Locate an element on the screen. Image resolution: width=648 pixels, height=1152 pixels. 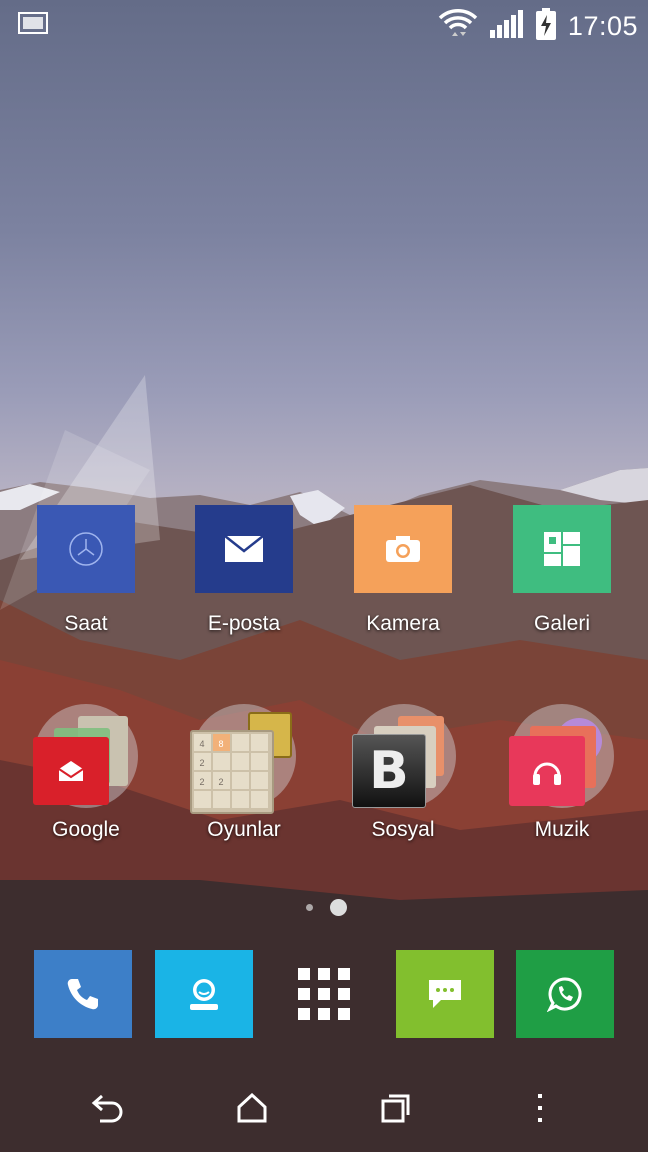
nav-home is located at coordinates (252, 1108).